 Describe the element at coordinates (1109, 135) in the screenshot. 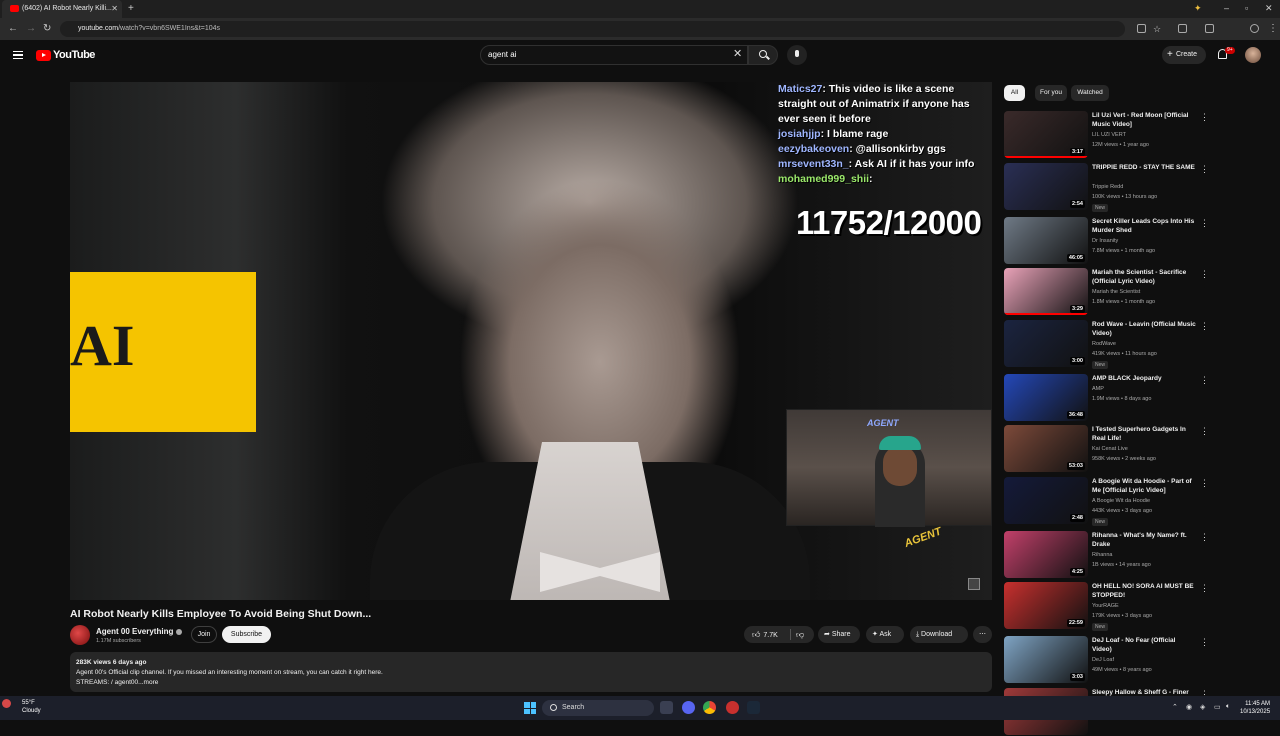

I see `recommended-channel: LIL UZI VERT` at that location.